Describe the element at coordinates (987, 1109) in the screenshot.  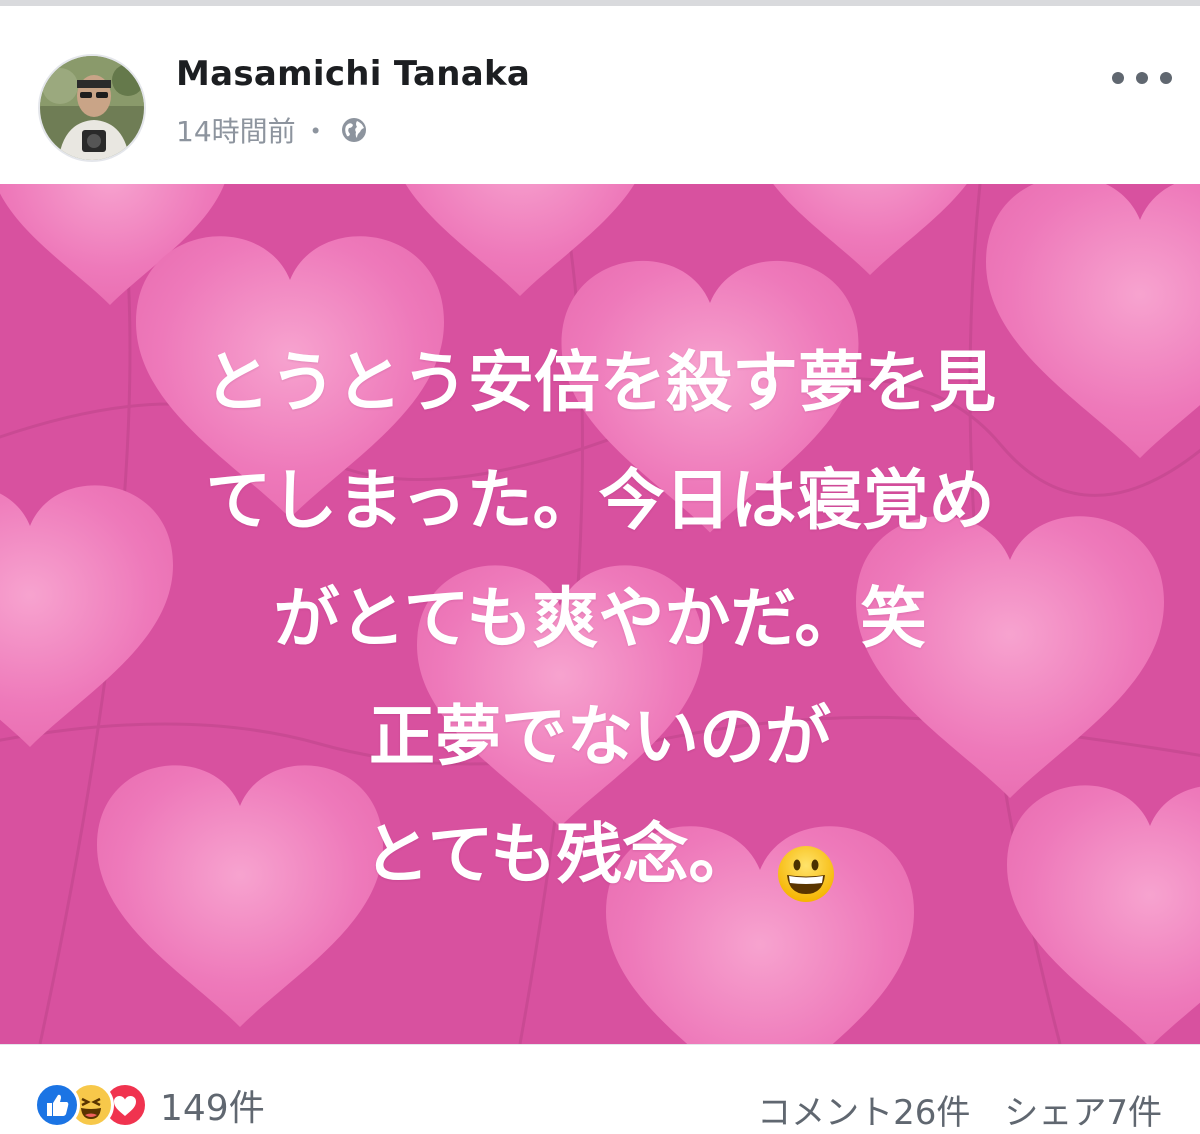
I see `stats-gap` at that location.